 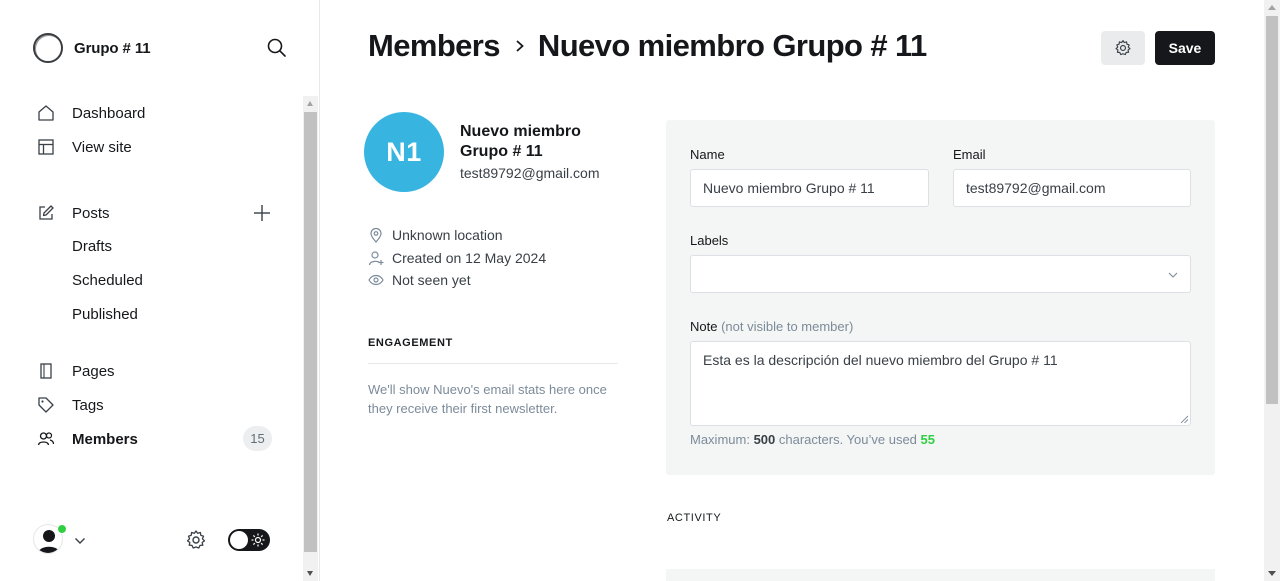 What do you see at coordinates (709, 240) in the screenshot?
I see `labels-label: Labels` at bounding box center [709, 240].